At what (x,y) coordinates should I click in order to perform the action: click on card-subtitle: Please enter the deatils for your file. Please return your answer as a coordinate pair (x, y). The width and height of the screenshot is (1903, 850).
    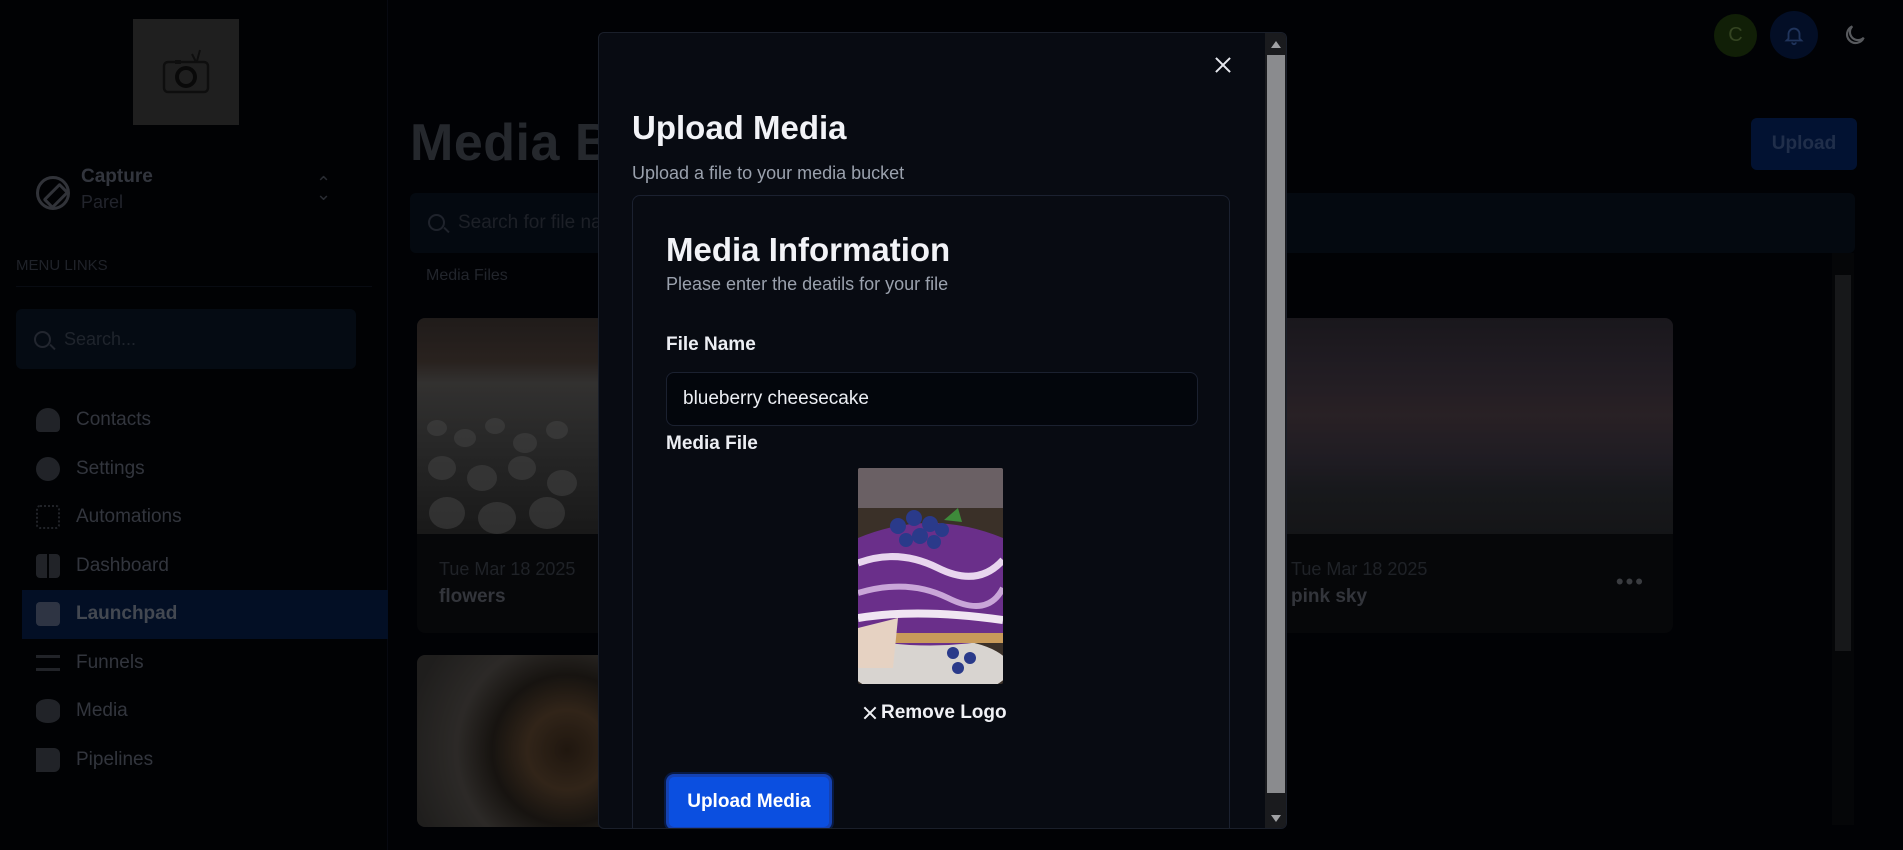
    Looking at the image, I should click on (807, 284).